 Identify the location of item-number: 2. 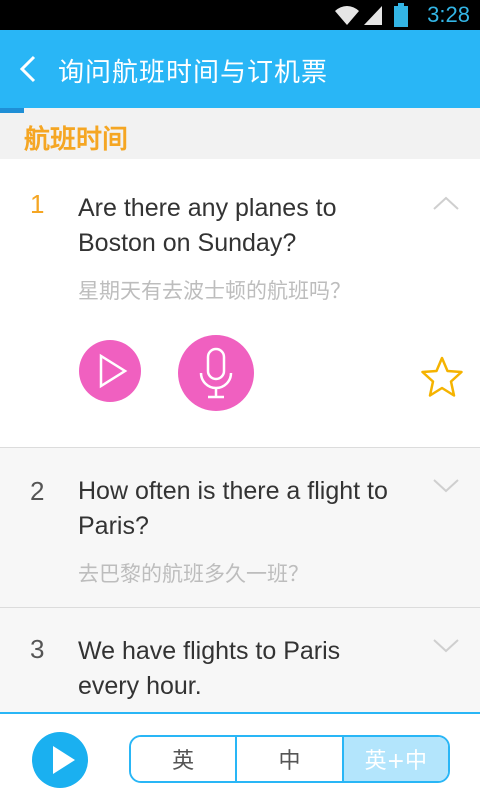
(37, 491).